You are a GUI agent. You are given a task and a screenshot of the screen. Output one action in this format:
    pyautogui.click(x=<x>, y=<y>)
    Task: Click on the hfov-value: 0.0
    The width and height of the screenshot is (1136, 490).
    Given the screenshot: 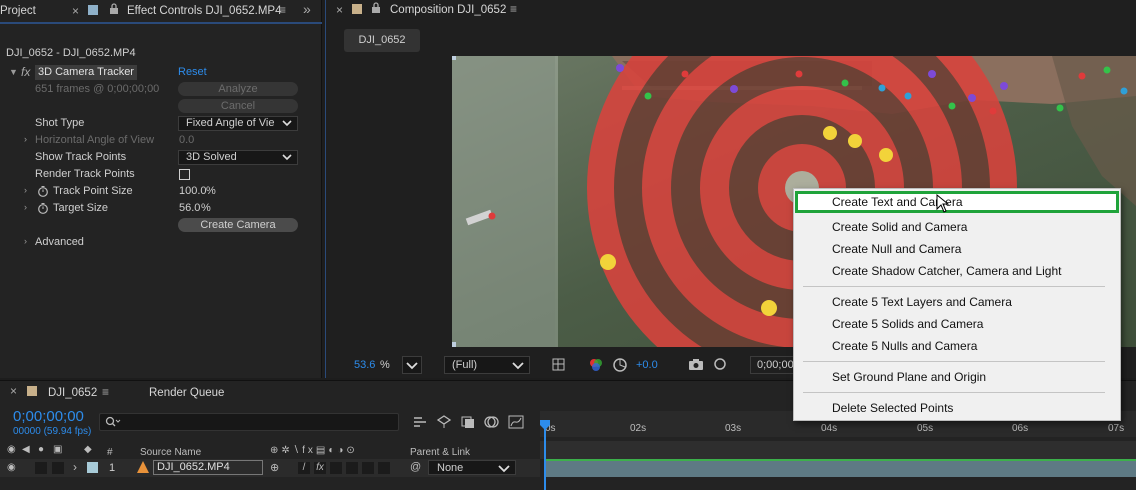 What is the action you would take?
    pyautogui.click(x=186, y=140)
    